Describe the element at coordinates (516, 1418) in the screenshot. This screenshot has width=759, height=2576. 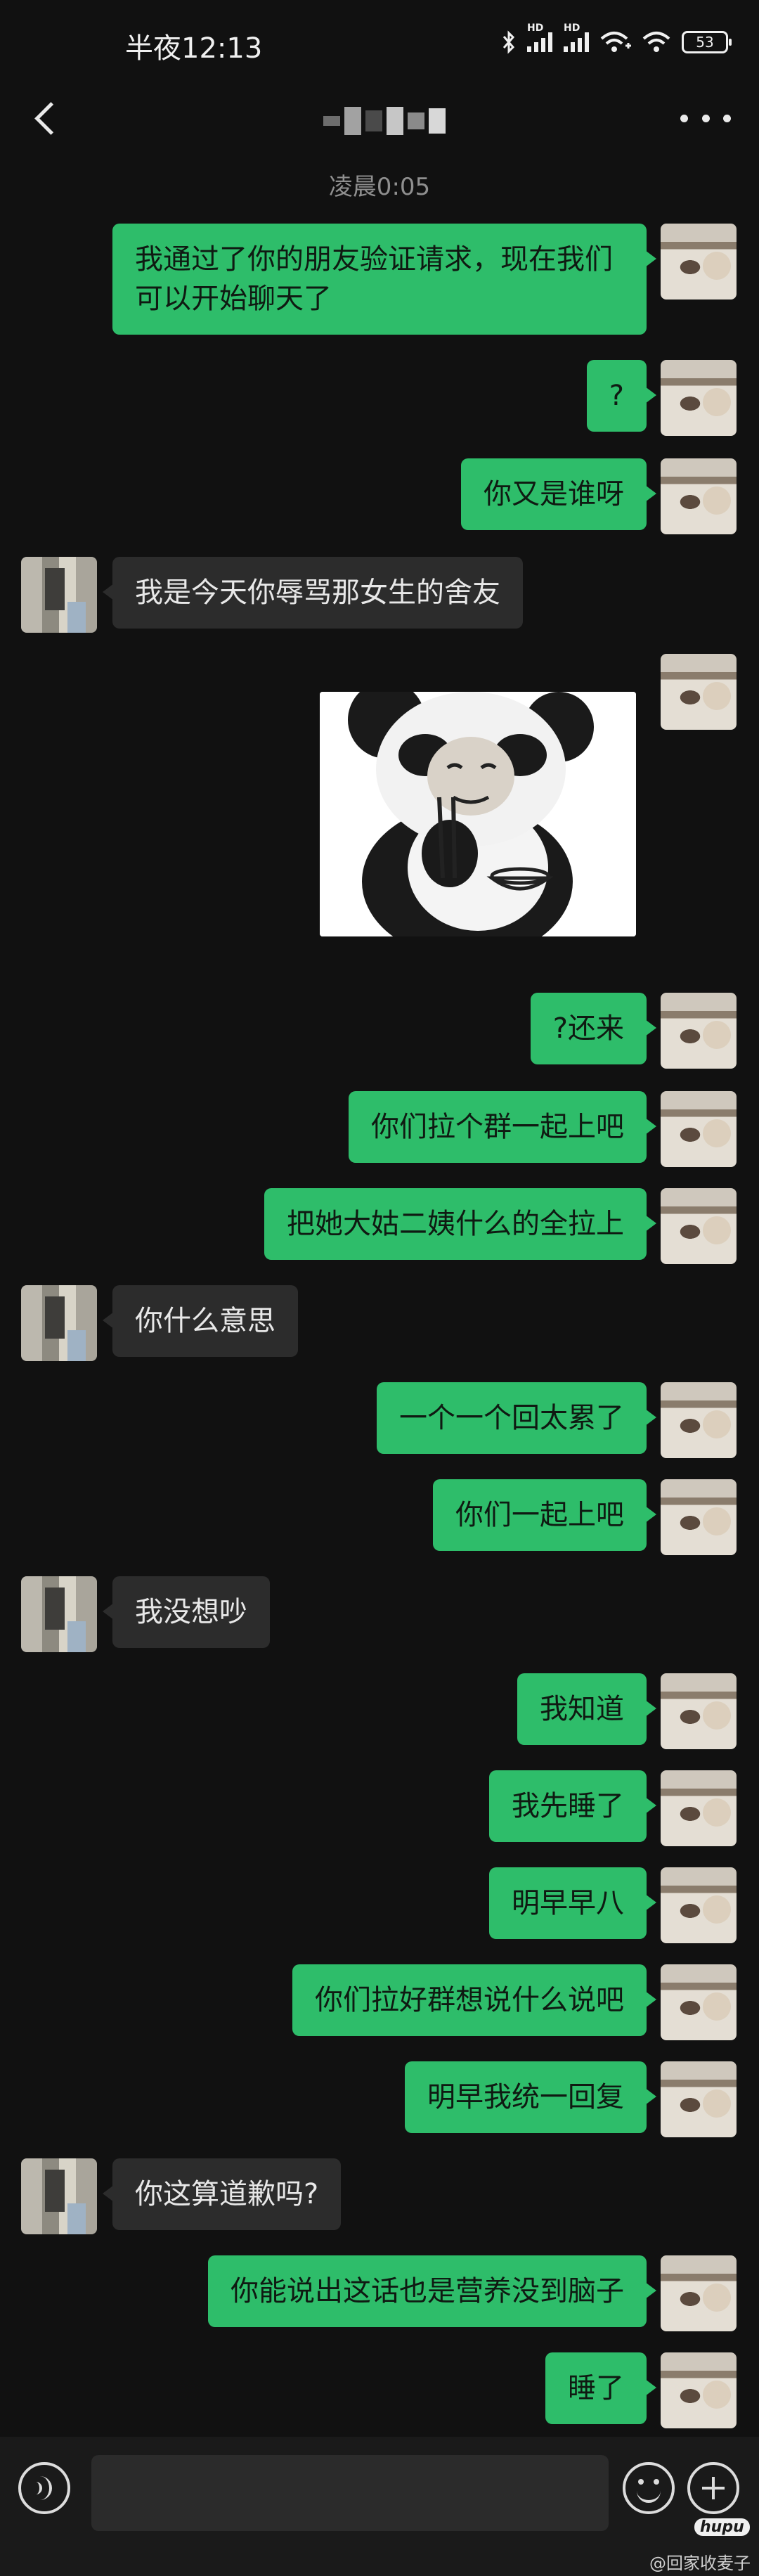
I see `sent-message-bubble: 一个一个回太累了` at that location.